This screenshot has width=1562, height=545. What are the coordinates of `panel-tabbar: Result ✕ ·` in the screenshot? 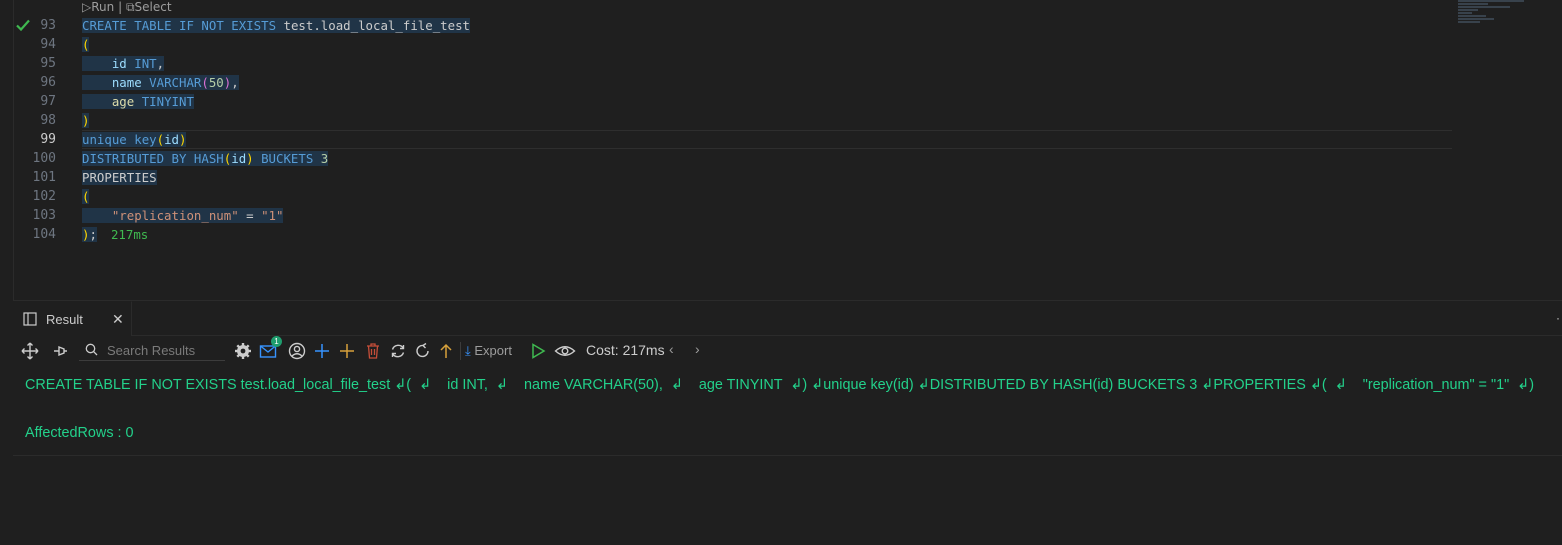 It's located at (787, 318).